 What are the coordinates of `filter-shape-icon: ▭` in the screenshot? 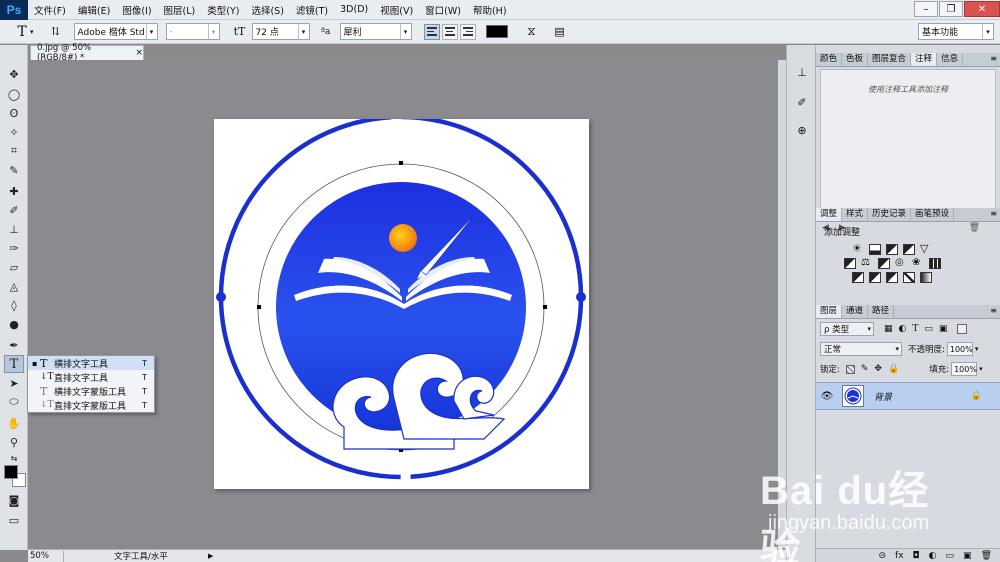 It's located at (928, 329).